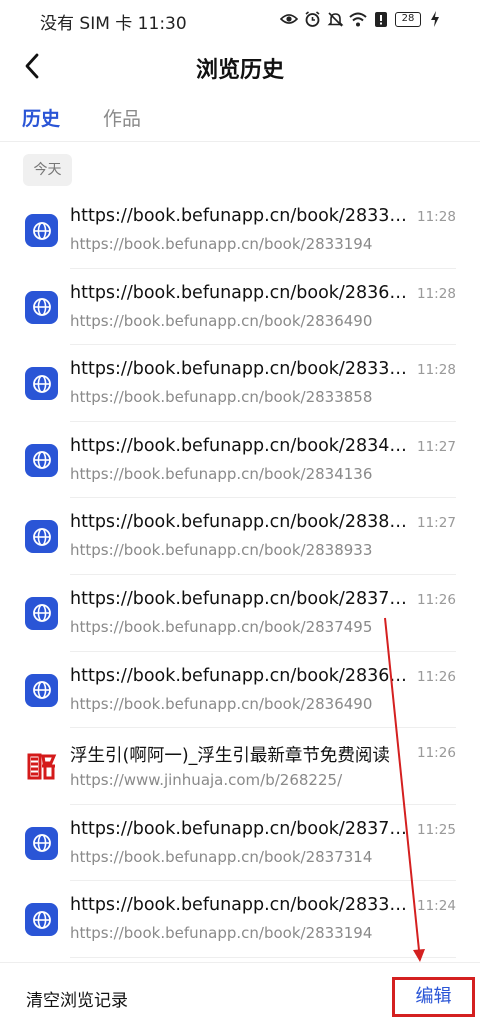 The width and height of the screenshot is (480, 1027). What do you see at coordinates (206, 780) in the screenshot?
I see `history-item-url: https://www.jinhuaja.com/b/268225/` at bounding box center [206, 780].